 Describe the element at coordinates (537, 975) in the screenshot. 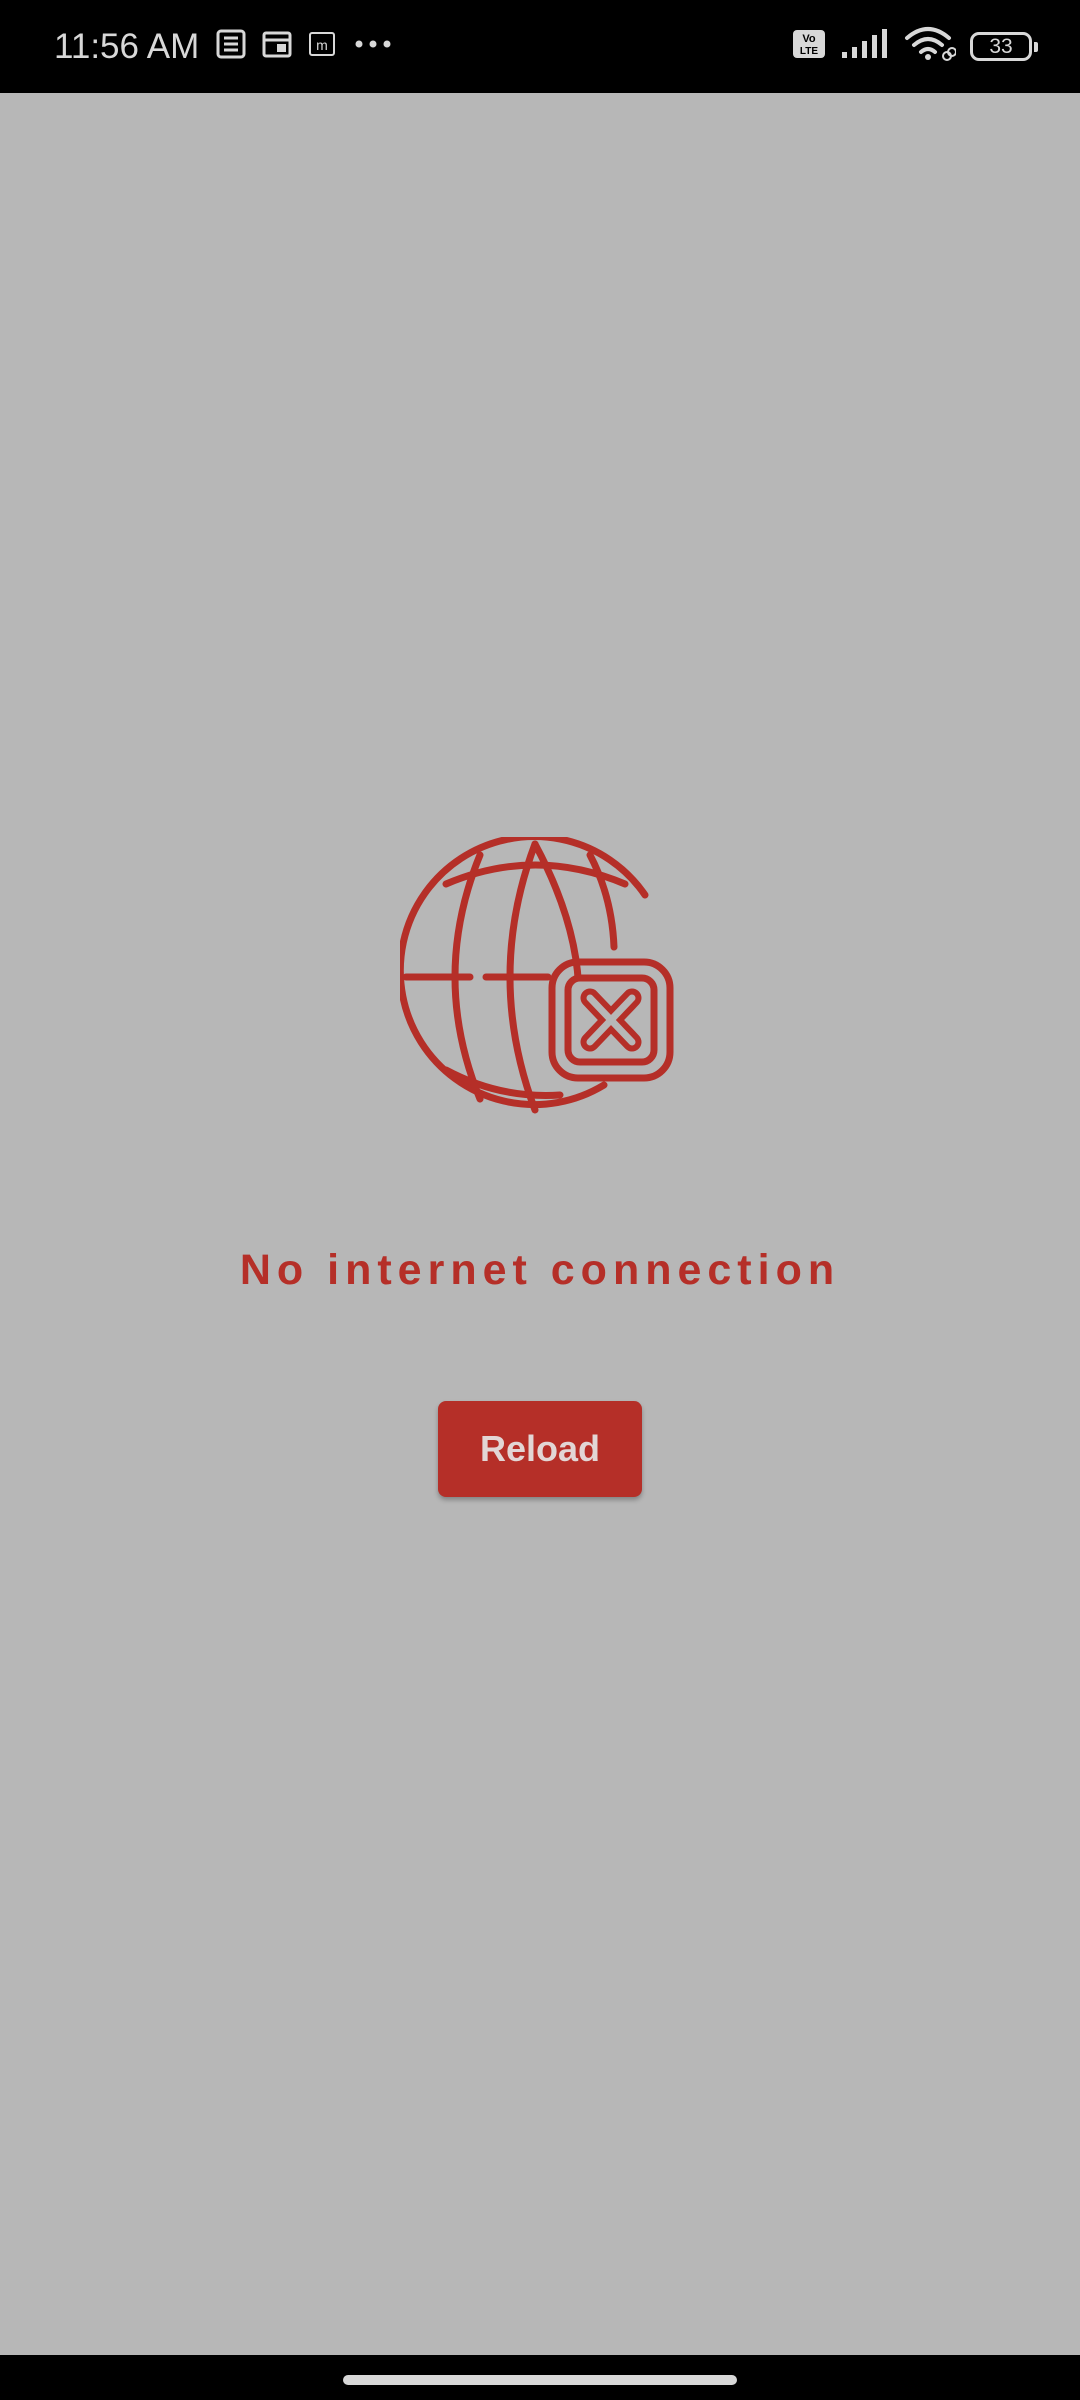

I see `globe-no-connection-icon` at that location.